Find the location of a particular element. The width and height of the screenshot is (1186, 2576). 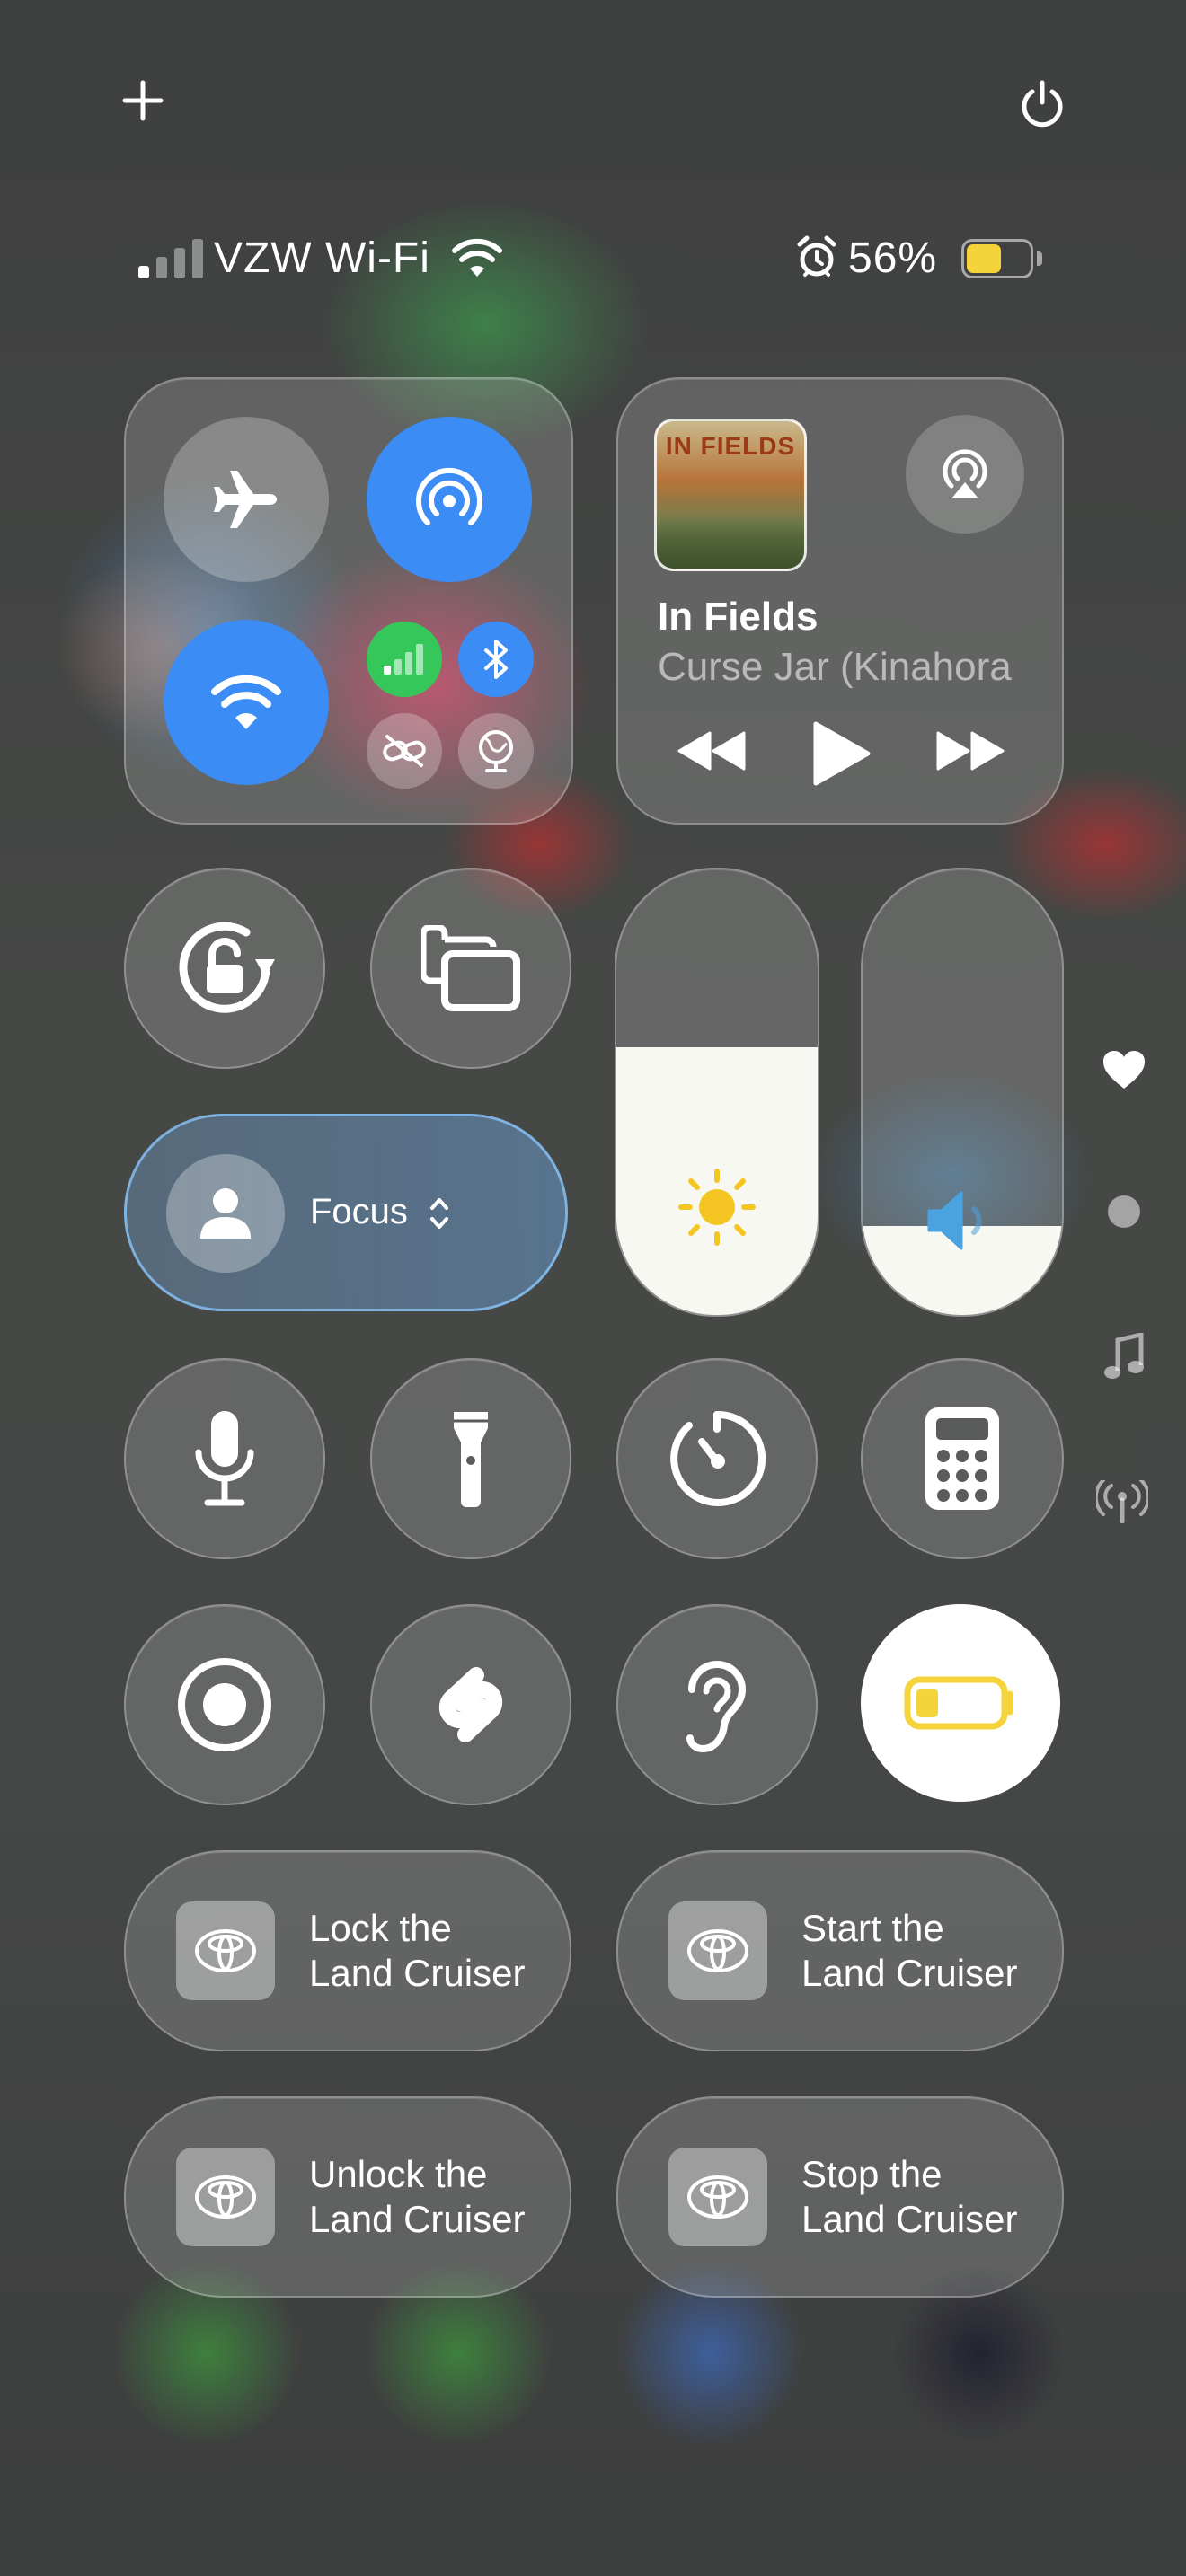

wifi-toggle is located at coordinates (246, 702).